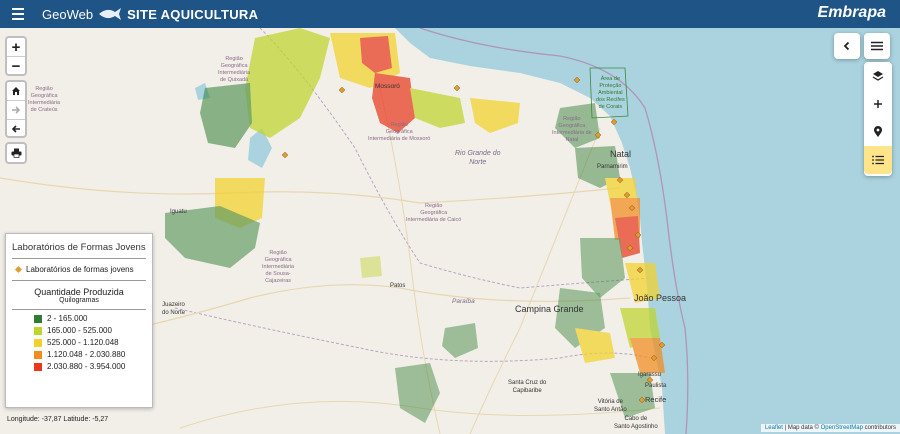 The height and width of the screenshot is (434, 900). I want to click on home-button, so click(16, 91).